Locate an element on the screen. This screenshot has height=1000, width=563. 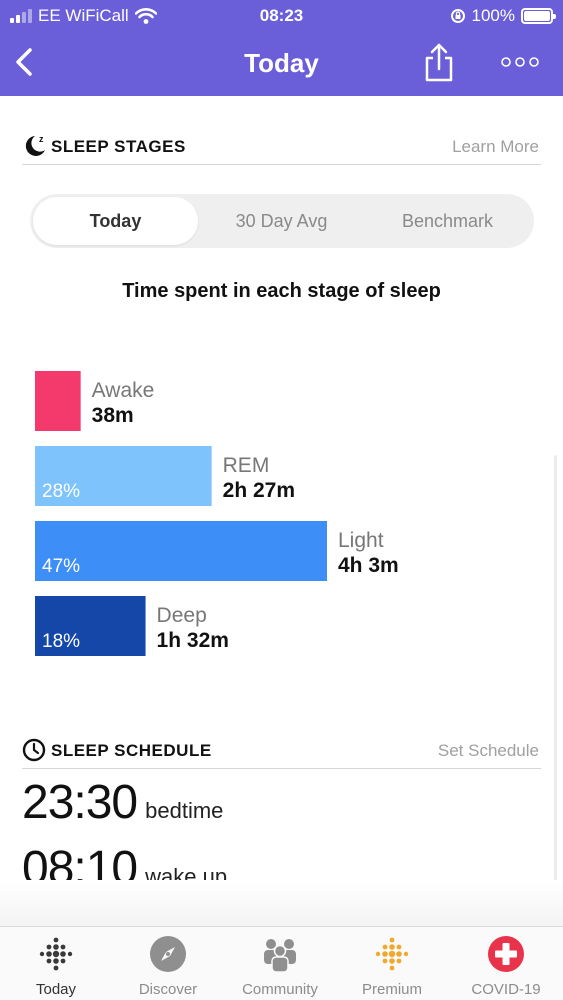
tabbar-item-community: Community is located at coordinates (280, 963).